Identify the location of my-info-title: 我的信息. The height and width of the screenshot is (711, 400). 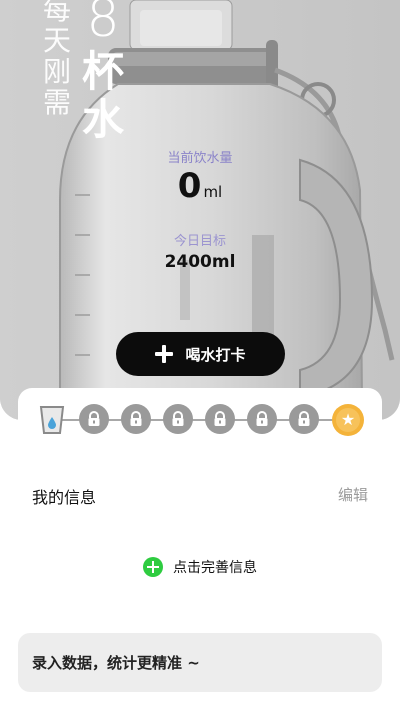
(64, 497).